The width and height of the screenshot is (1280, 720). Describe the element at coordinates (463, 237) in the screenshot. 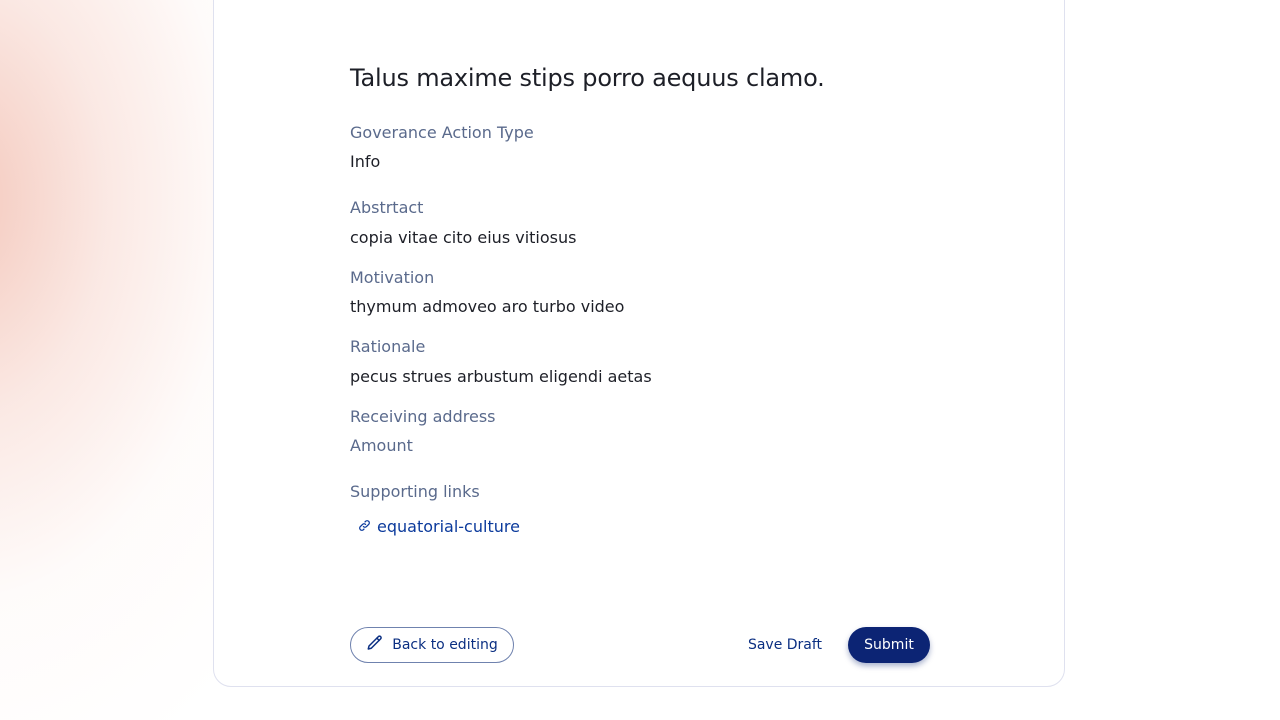

I see `field-value-abstract: copia vitae cito eius vitiosus` at that location.